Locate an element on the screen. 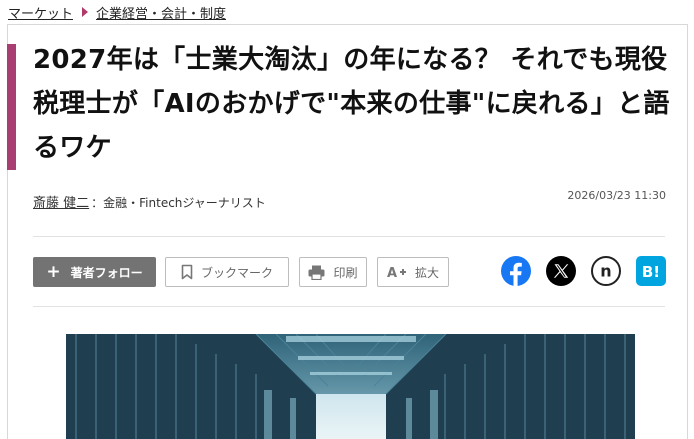  svg-text: A is located at coordinates (392, 272).